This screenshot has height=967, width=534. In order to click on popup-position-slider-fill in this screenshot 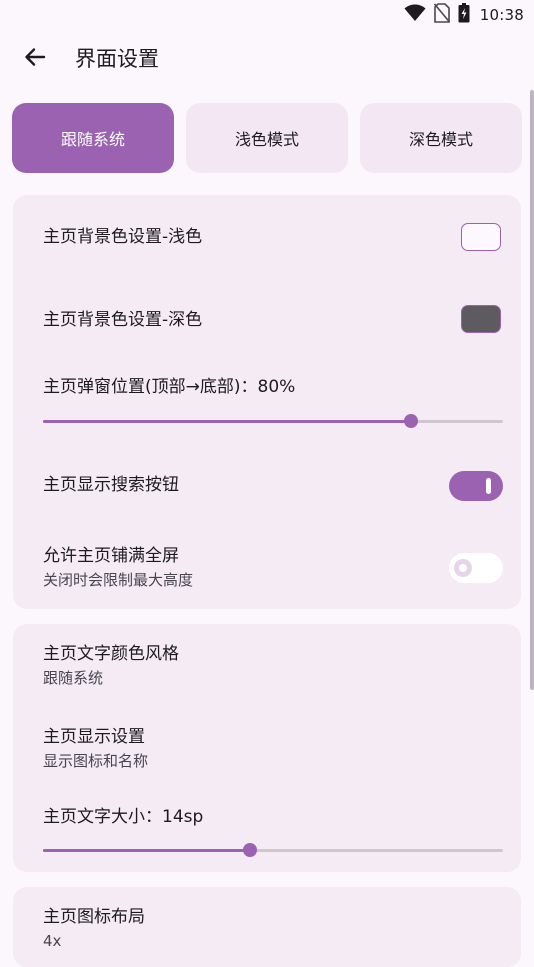, I will do `click(227, 421)`.